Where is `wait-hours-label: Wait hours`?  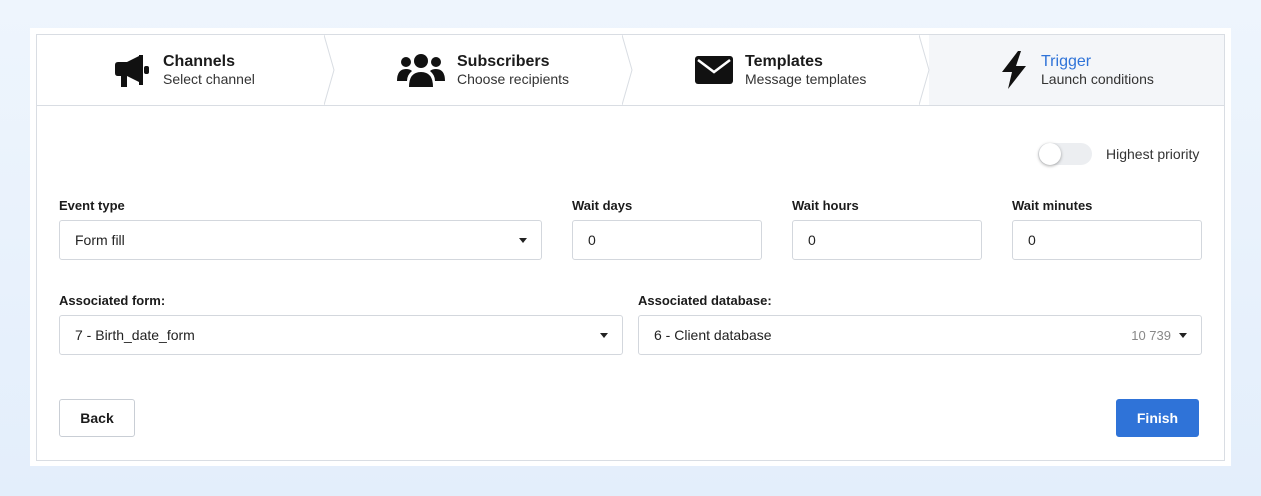 wait-hours-label: Wait hours is located at coordinates (825, 205).